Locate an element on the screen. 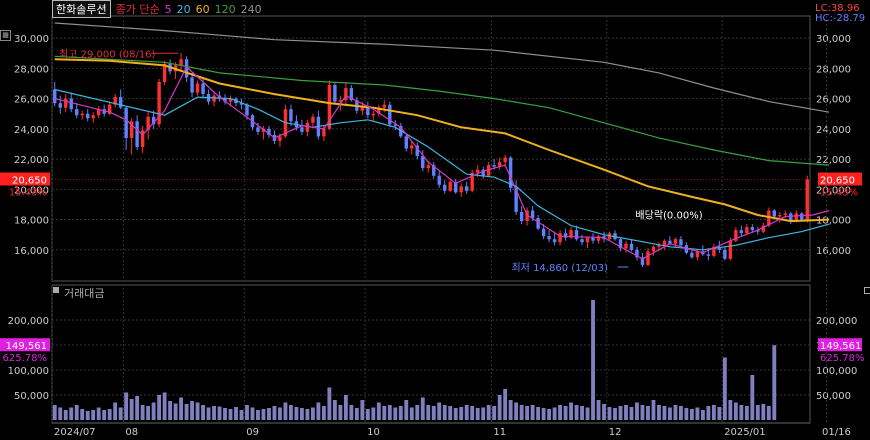 The image size is (870, 440). panel-resize-icon is located at coordinates (867, 290).